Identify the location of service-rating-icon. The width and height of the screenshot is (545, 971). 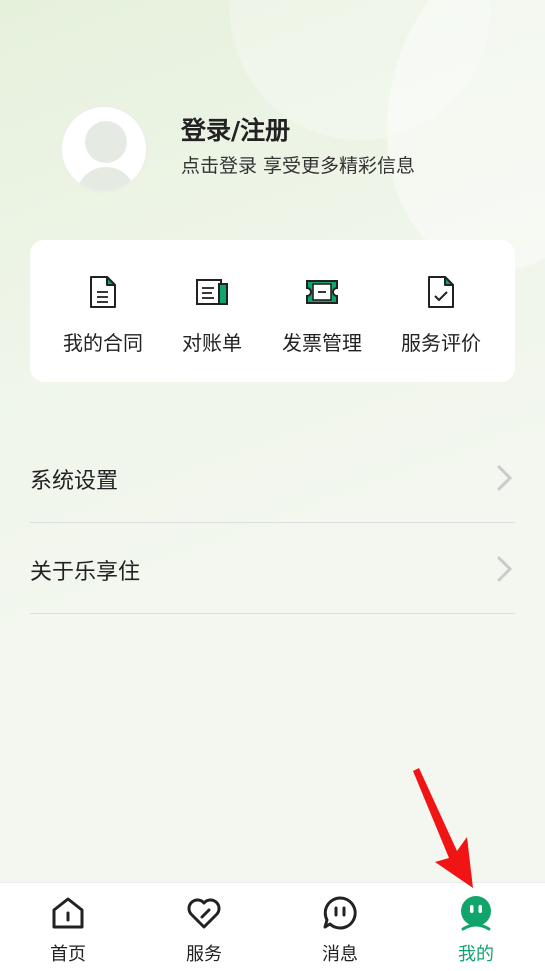
(441, 292).